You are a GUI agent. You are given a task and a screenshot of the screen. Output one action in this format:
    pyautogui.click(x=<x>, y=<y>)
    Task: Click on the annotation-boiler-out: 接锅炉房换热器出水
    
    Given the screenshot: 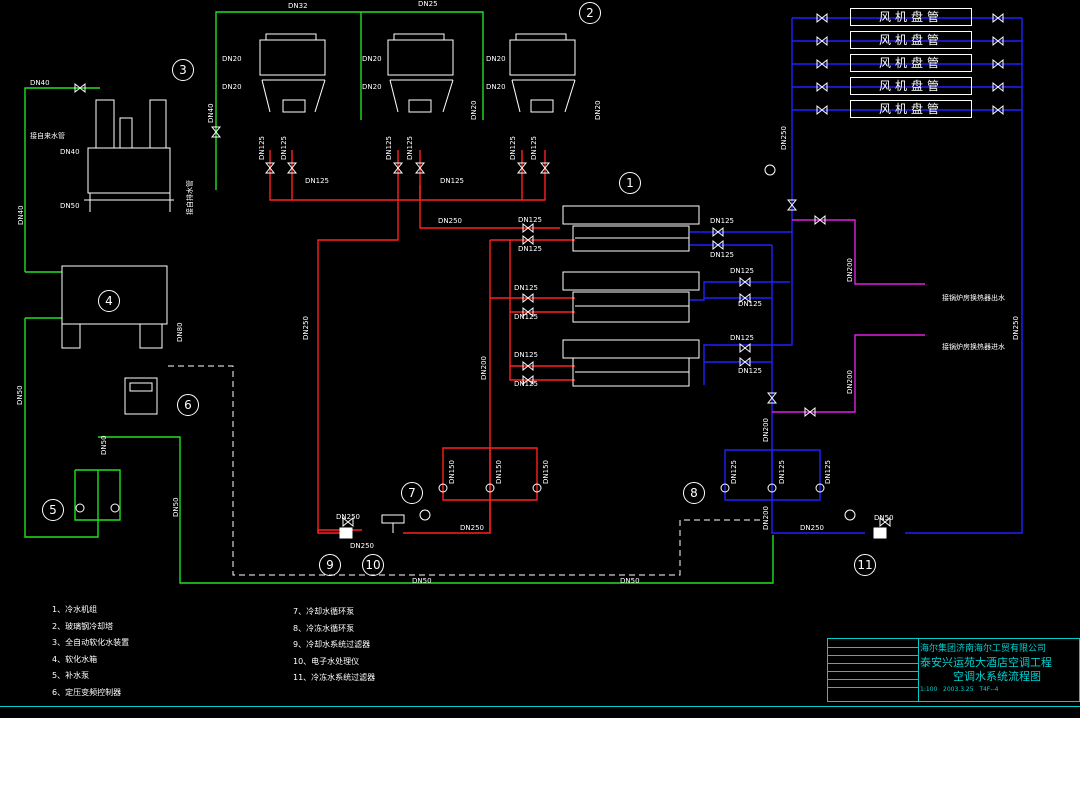 What is the action you would take?
    pyautogui.click(x=973, y=298)
    